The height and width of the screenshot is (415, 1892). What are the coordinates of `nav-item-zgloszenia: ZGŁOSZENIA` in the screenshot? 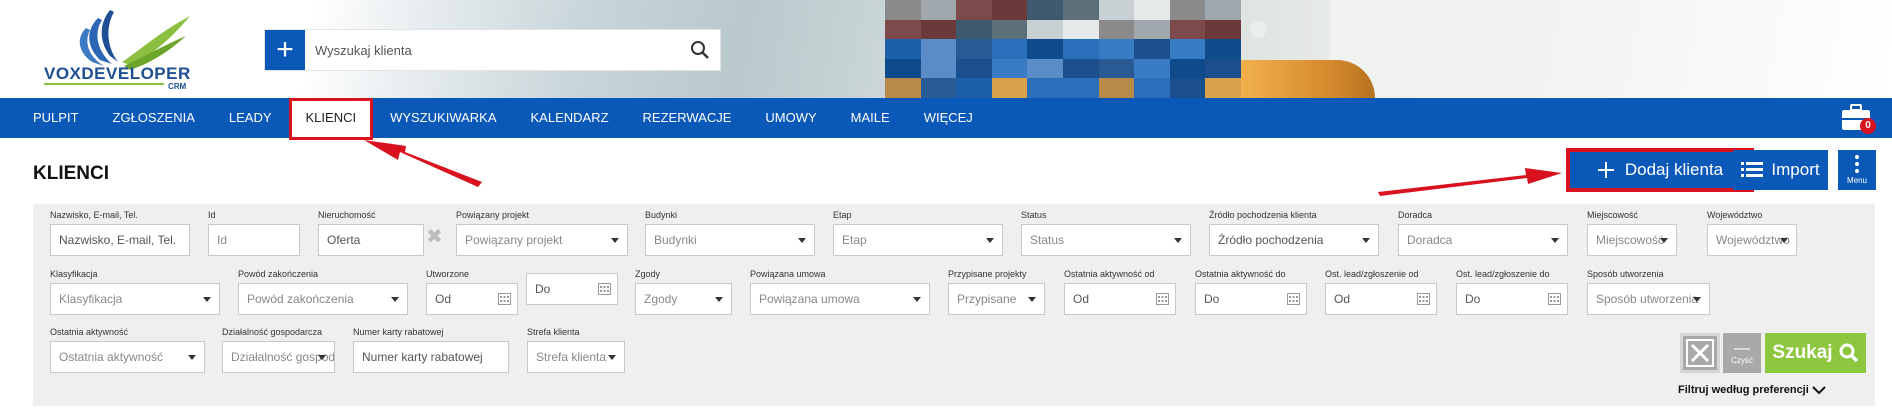 It's located at (154, 118).